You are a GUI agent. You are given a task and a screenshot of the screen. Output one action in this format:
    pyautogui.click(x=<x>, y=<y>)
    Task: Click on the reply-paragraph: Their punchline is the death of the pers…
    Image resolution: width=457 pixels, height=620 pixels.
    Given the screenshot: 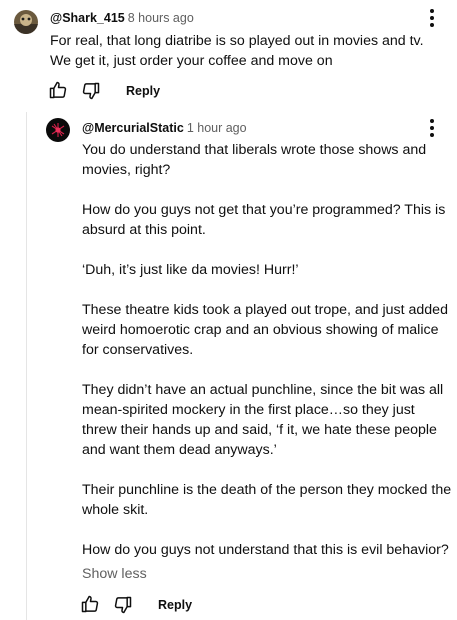 What is the action you would take?
    pyautogui.click(x=267, y=500)
    